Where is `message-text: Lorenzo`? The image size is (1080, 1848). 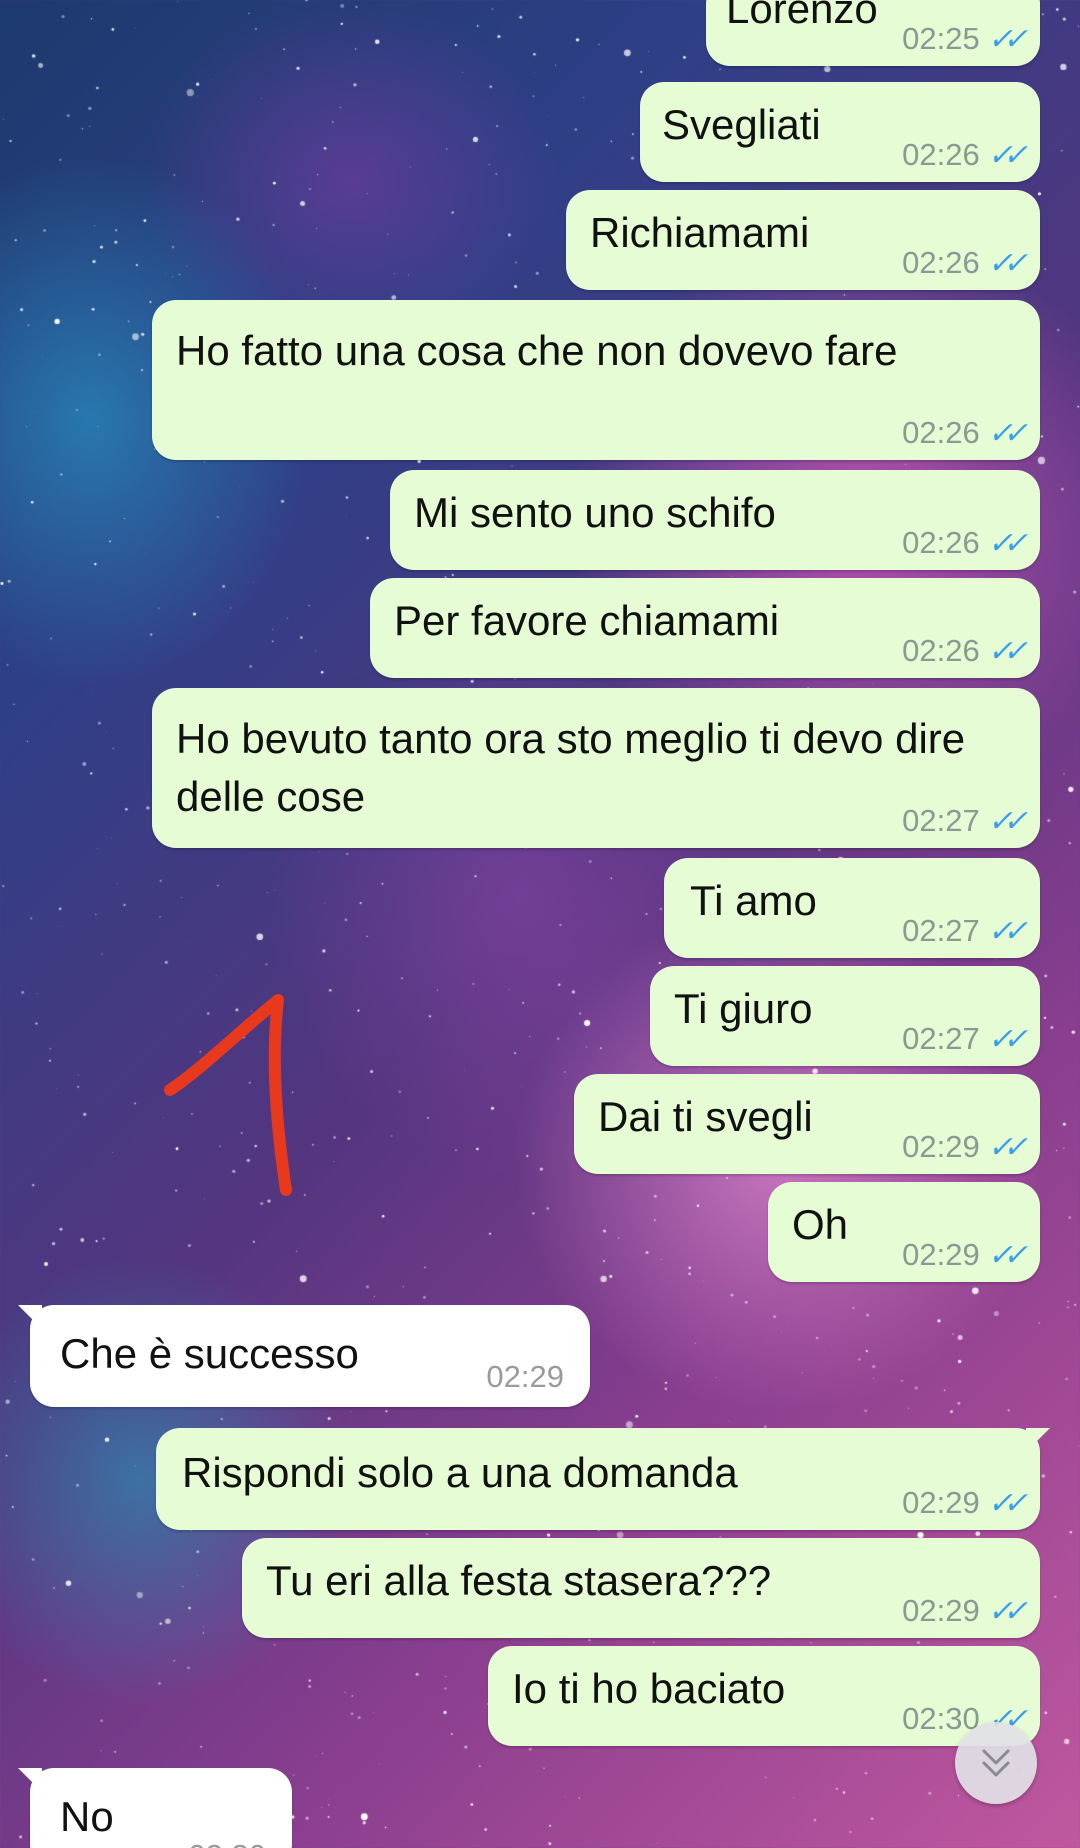 message-text: Lorenzo is located at coordinates (802, 16).